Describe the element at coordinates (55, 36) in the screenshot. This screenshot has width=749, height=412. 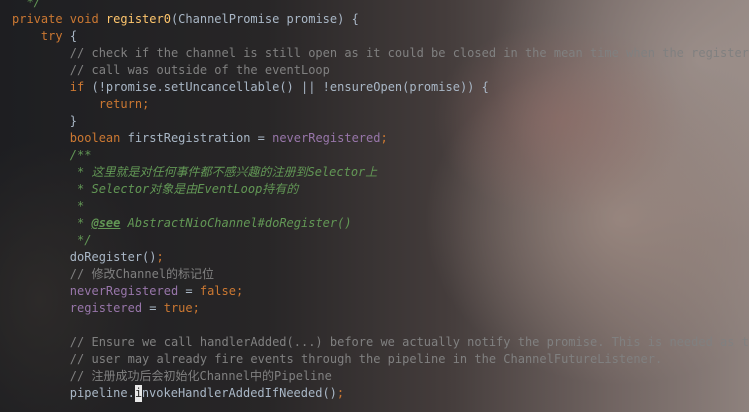
I see `code-token: try` at that location.